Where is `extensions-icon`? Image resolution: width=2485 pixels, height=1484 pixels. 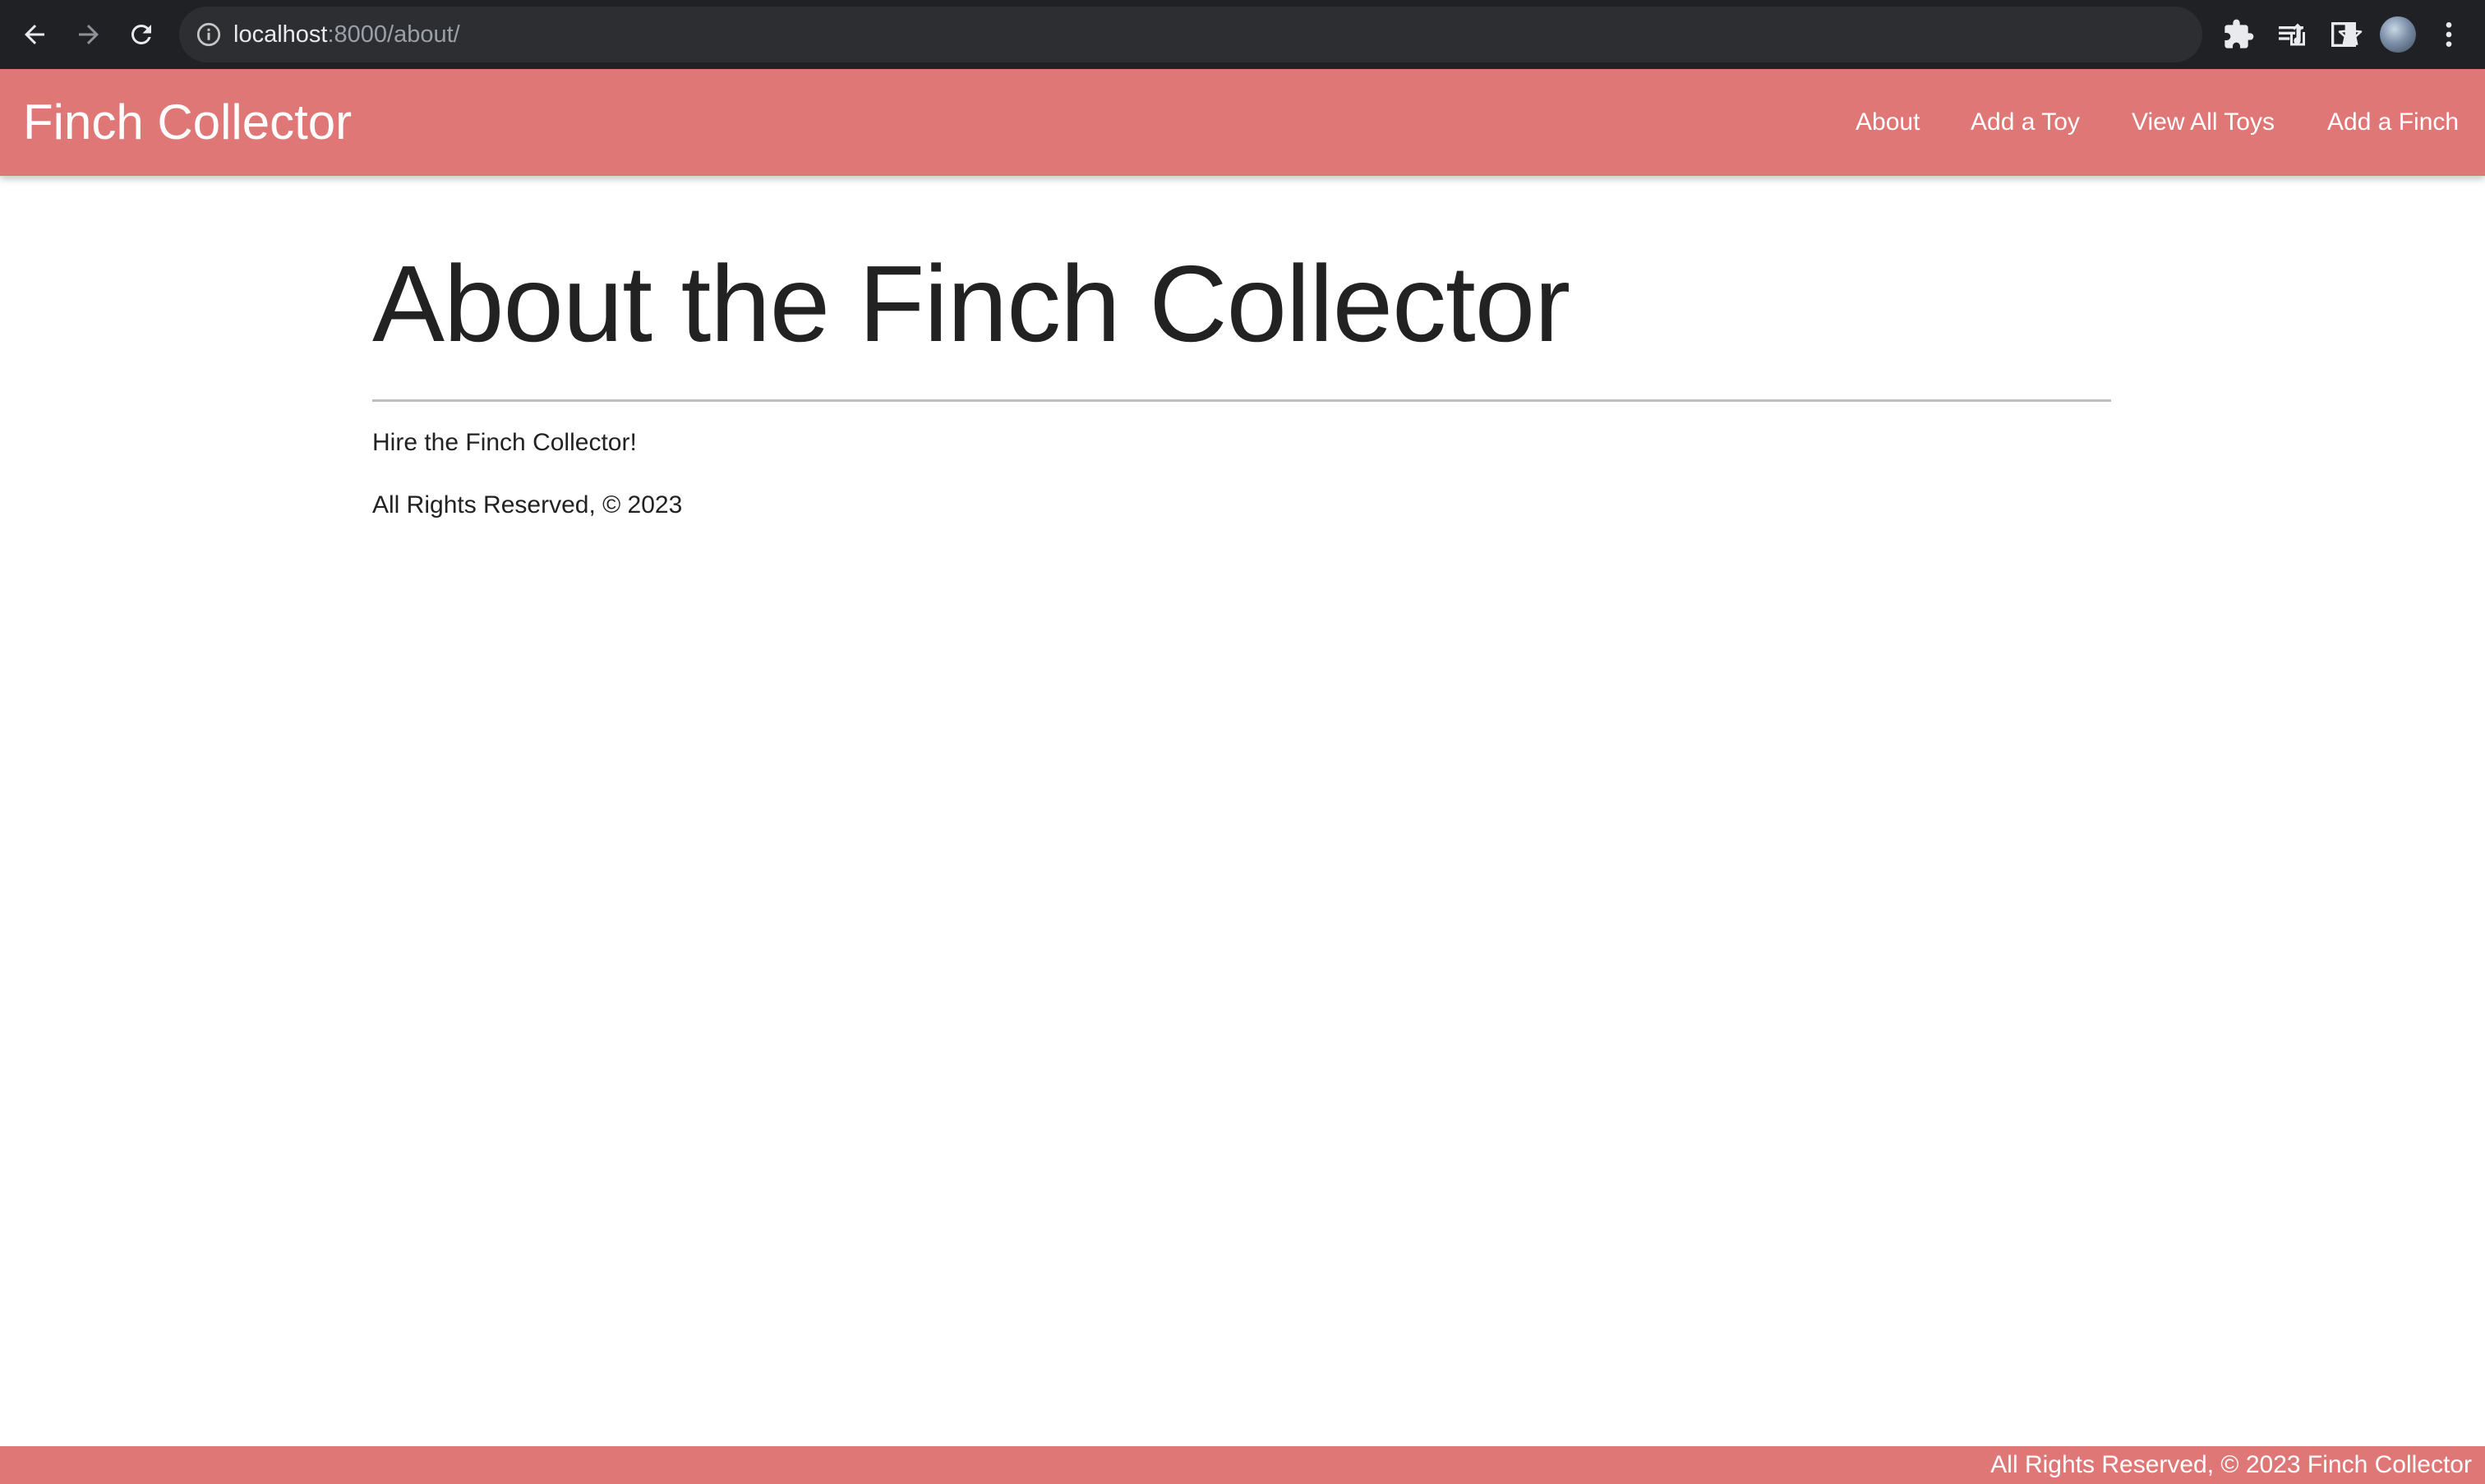
extensions-icon is located at coordinates (2238, 34).